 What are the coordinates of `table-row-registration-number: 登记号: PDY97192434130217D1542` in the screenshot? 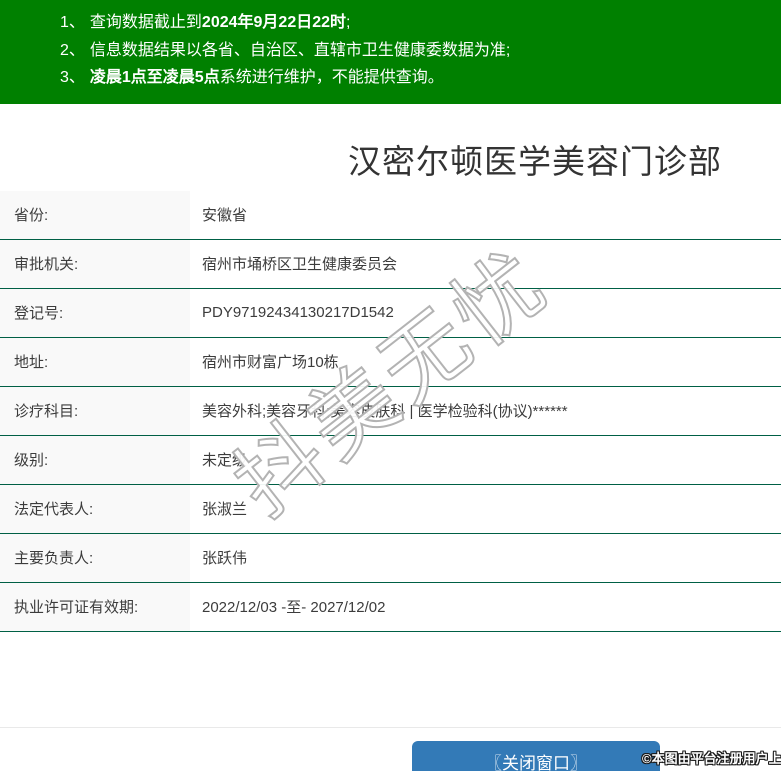 It's located at (390, 313).